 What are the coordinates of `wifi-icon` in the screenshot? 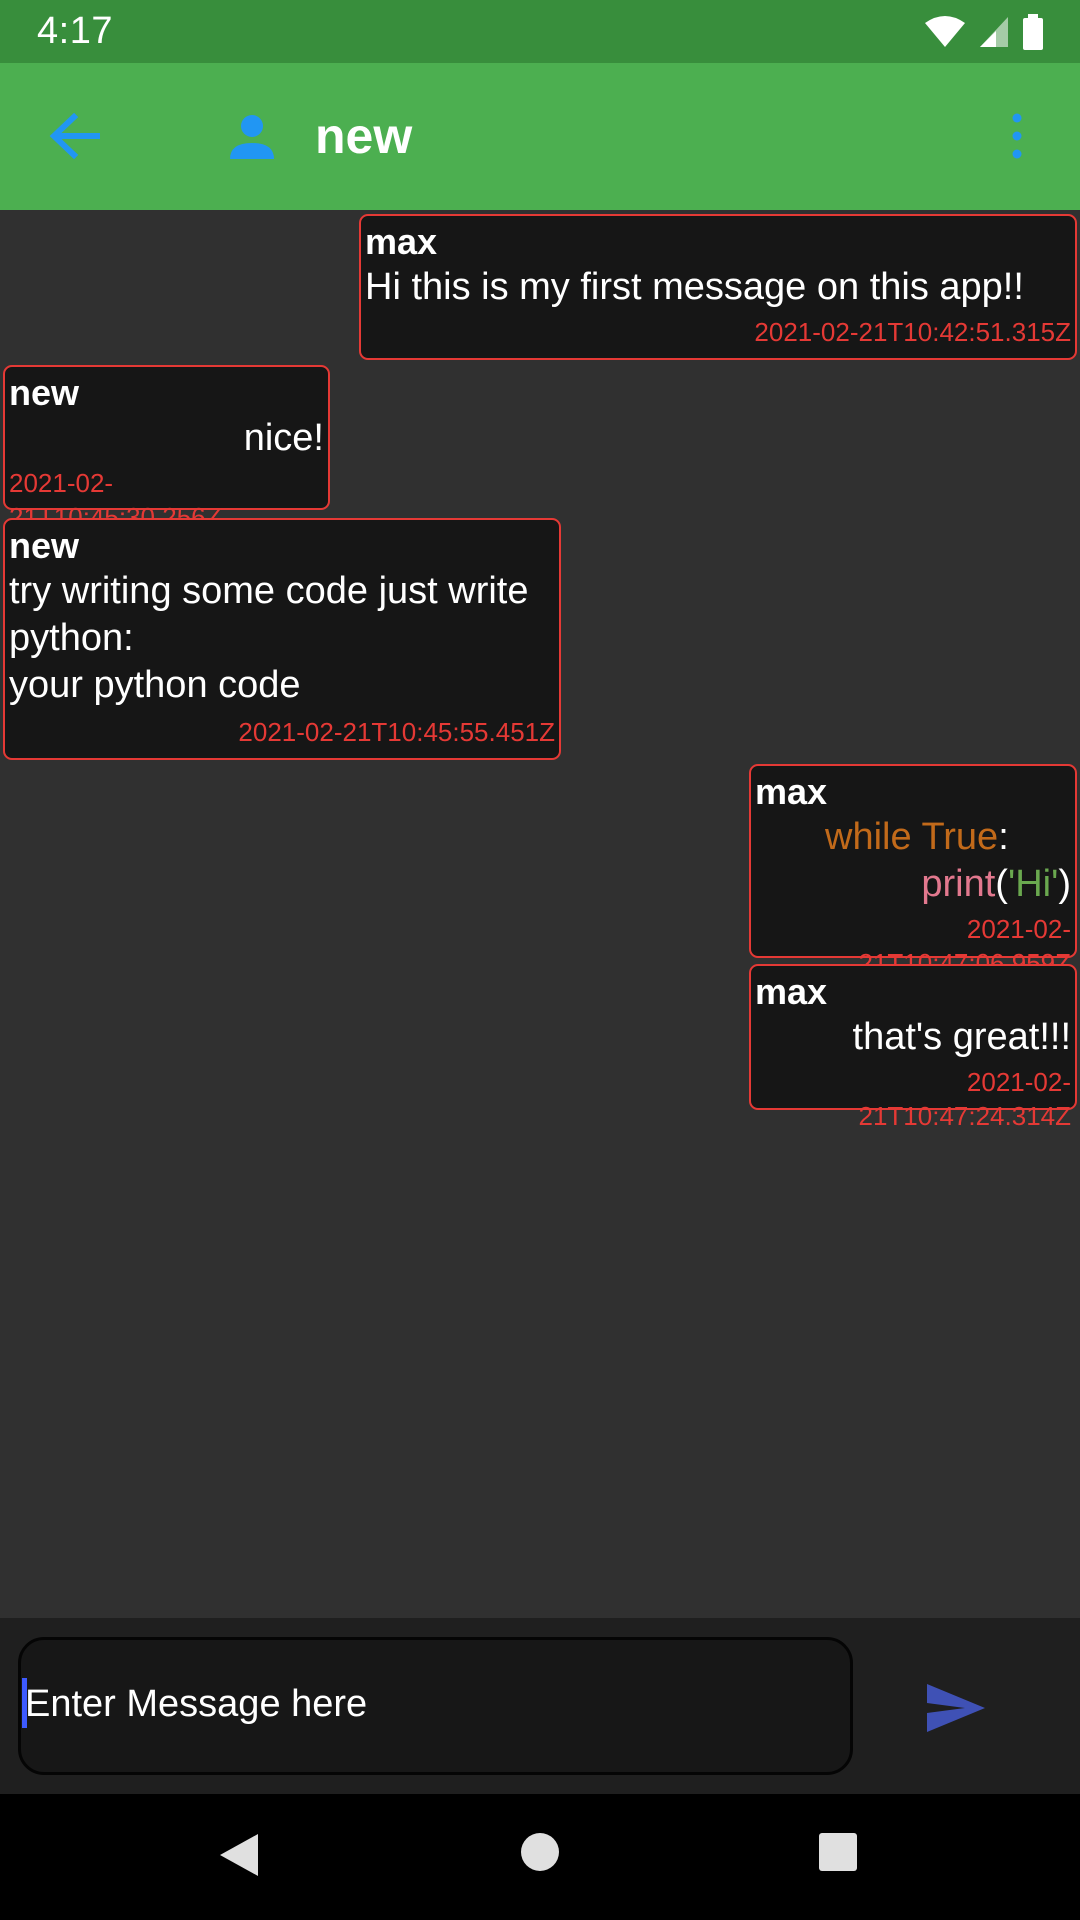 It's located at (945, 31).